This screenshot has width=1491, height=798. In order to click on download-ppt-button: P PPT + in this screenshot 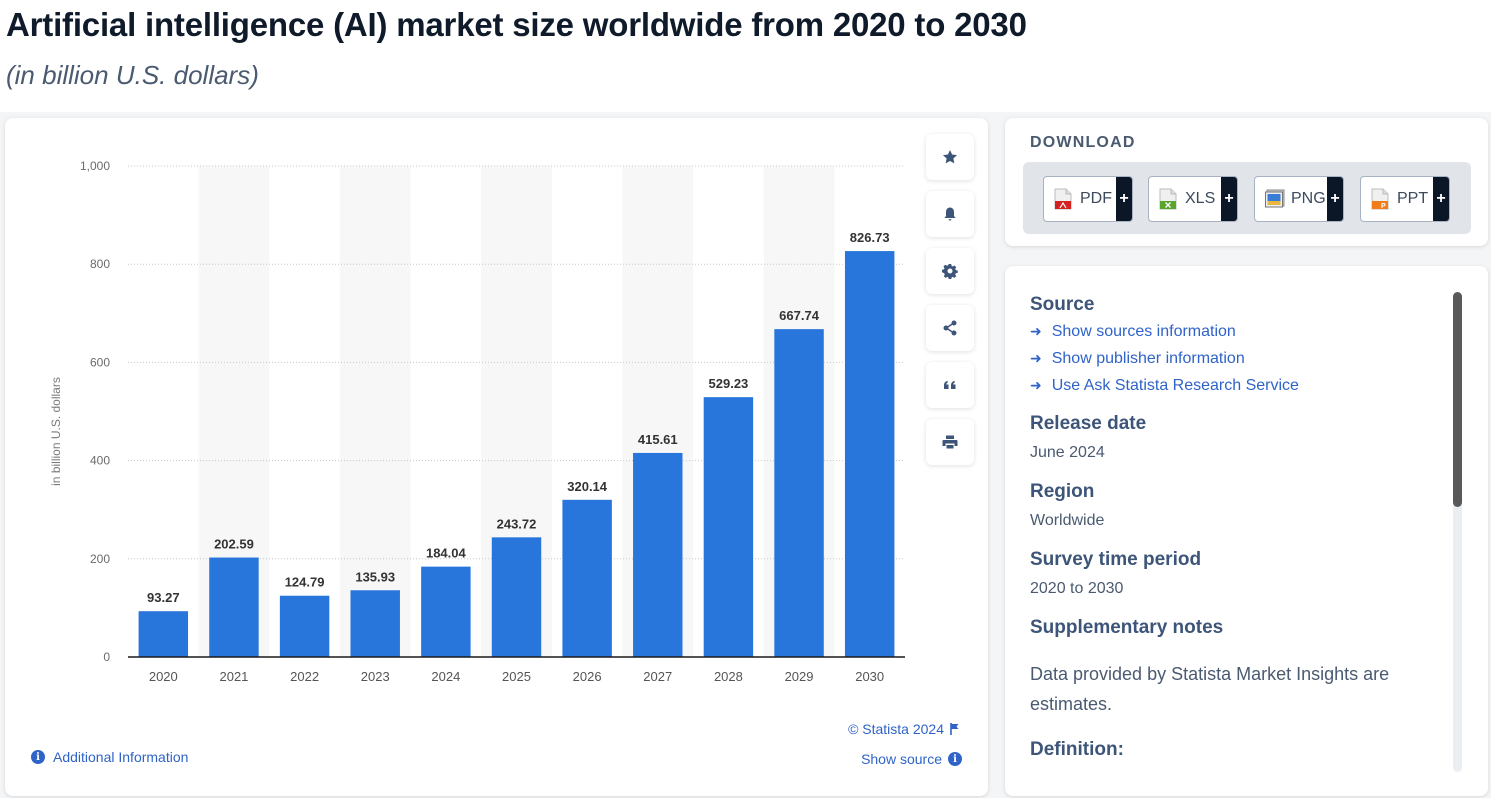, I will do `click(1405, 199)`.